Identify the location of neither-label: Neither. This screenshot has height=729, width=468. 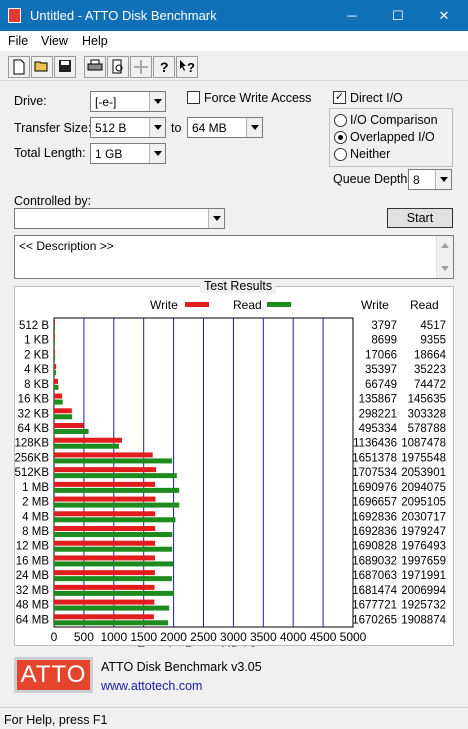
(370, 154).